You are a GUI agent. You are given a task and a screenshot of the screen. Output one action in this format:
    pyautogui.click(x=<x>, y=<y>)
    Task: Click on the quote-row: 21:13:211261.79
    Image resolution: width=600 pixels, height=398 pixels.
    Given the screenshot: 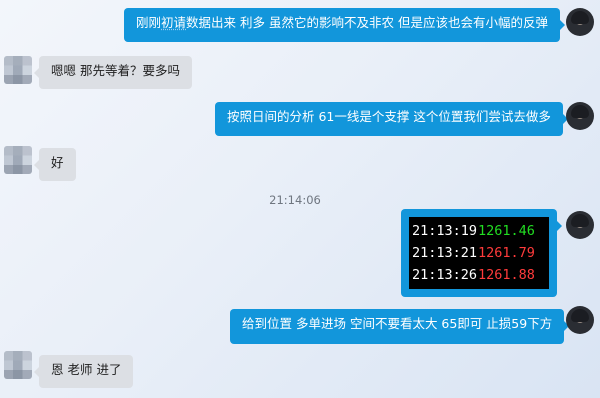 What is the action you would take?
    pyautogui.click(x=473, y=253)
    